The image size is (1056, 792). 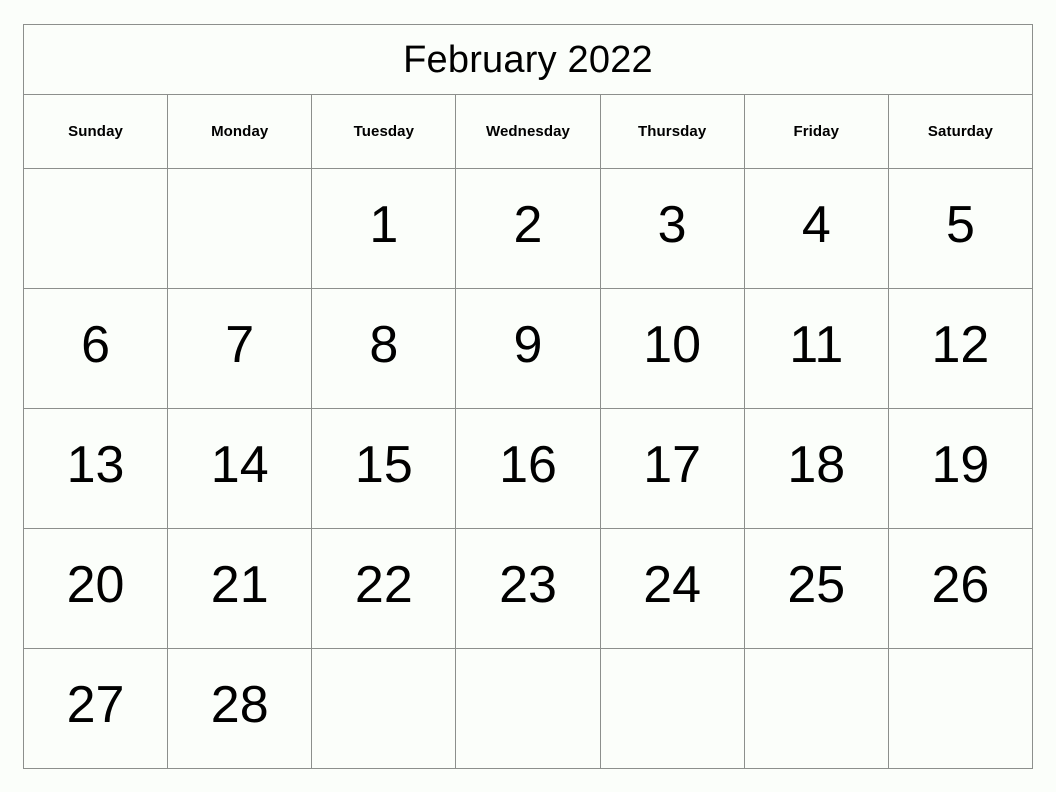 I want to click on calendar-day-cell: 9, so click(x=528, y=348).